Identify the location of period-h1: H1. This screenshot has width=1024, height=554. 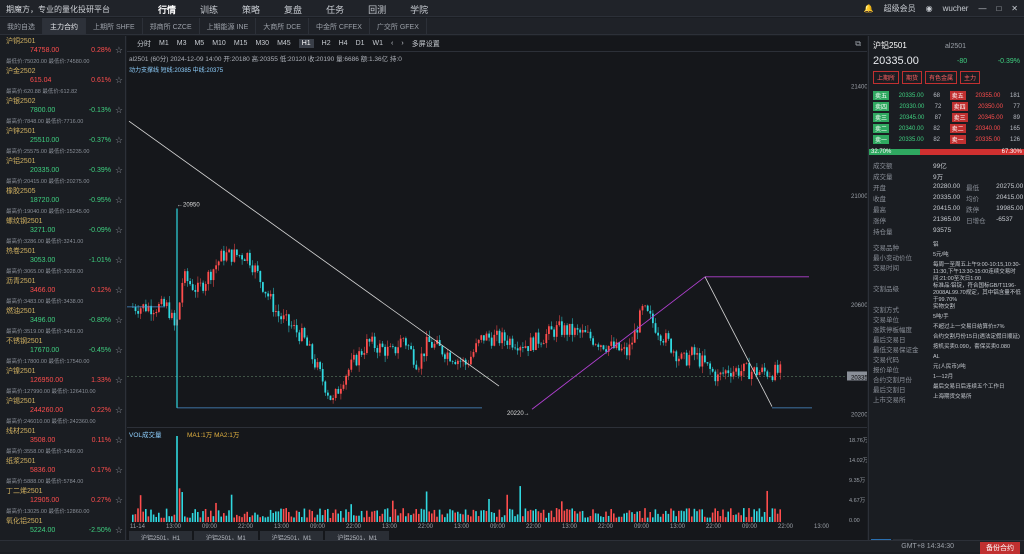
(306, 43).